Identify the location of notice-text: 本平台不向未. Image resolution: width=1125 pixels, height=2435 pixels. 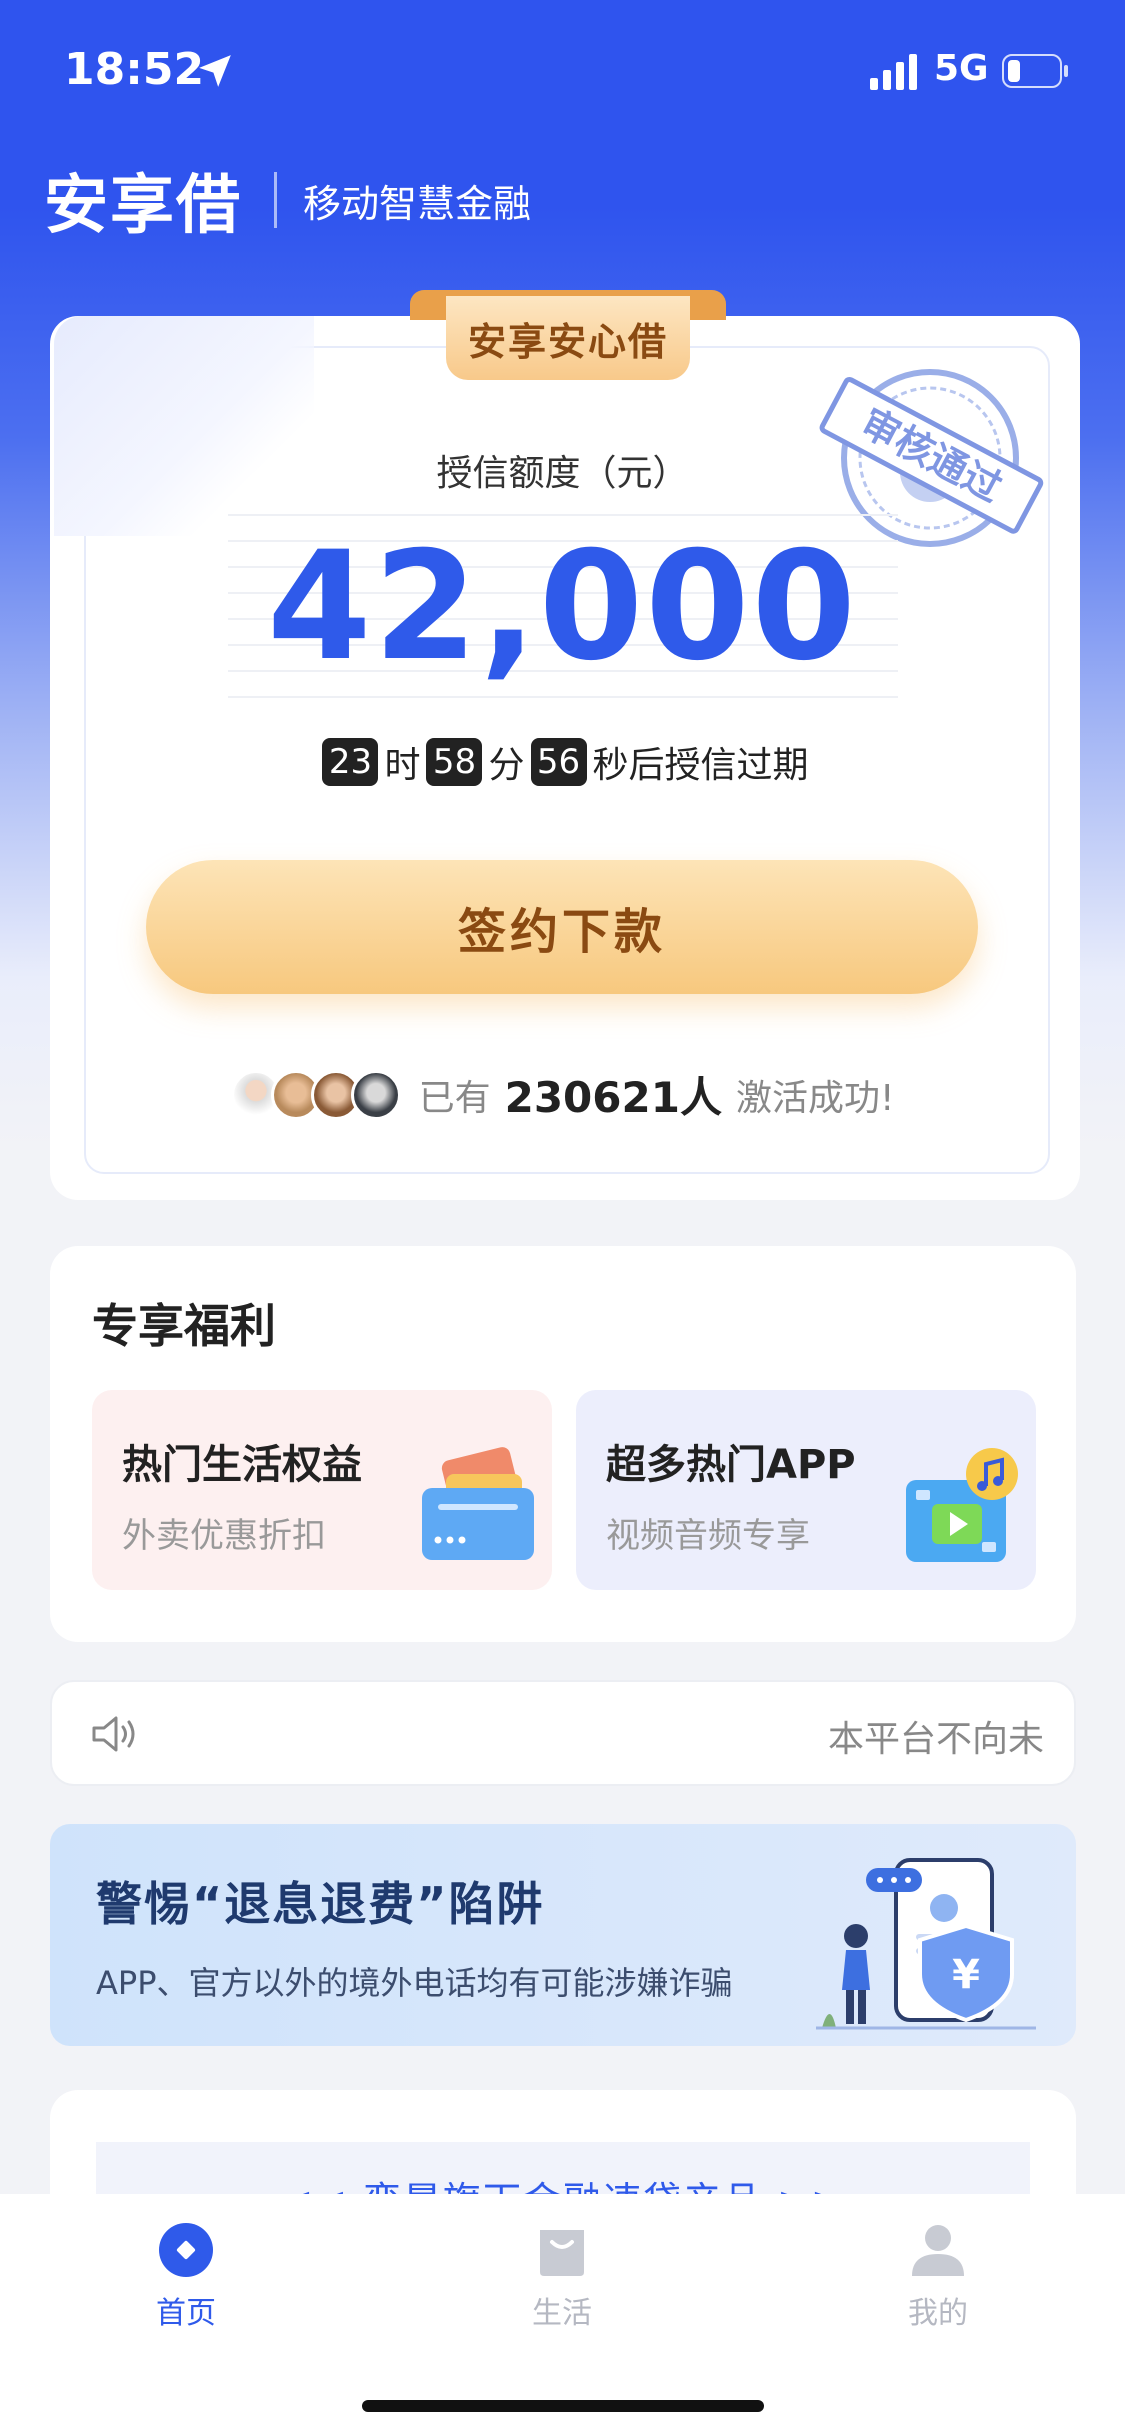
(935, 1739).